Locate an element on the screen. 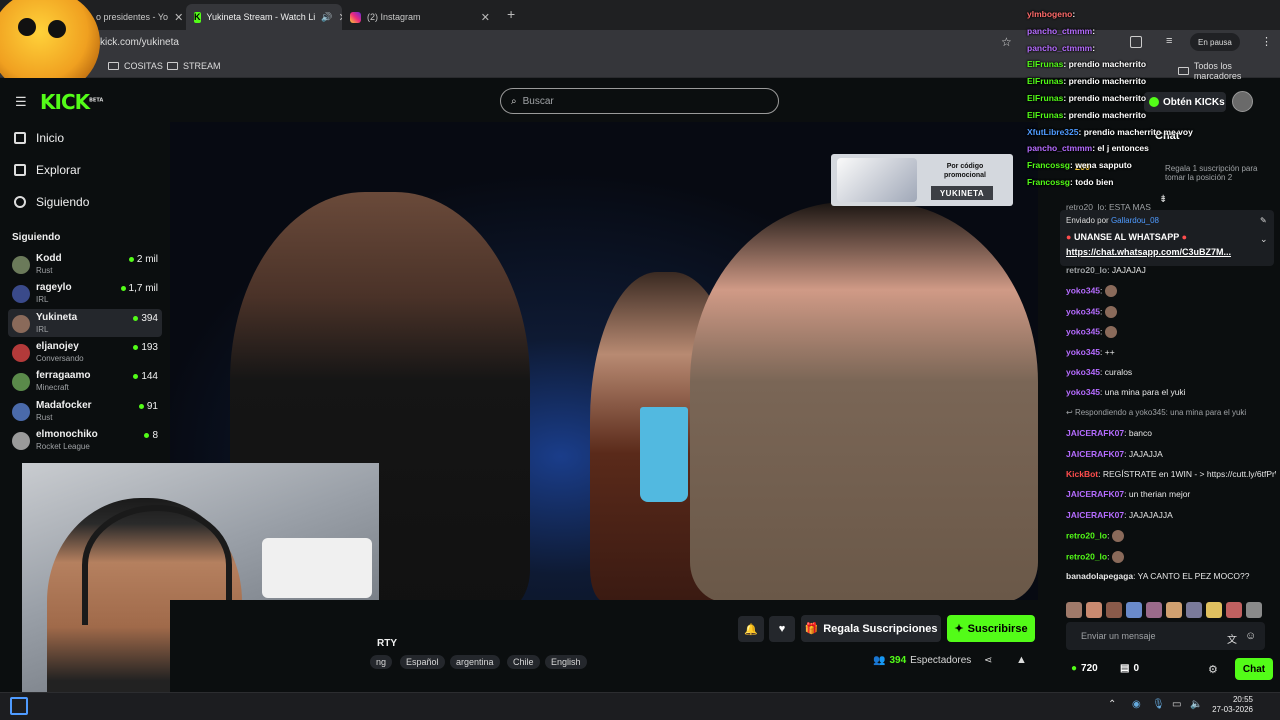 The image size is (1280, 720). pinned-text: ● UNANSE AL WHATSAPP ● is located at coordinates (1127, 237).